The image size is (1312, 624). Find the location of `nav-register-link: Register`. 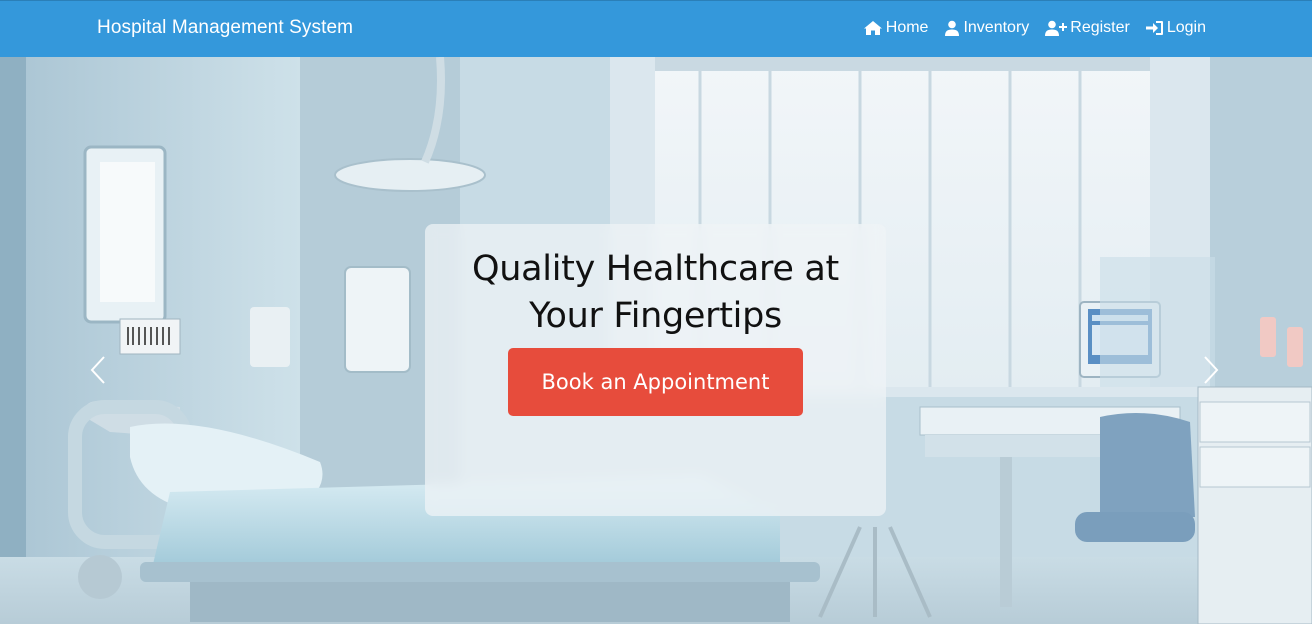

nav-register-link: Register is located at coordinates (1087, 28).